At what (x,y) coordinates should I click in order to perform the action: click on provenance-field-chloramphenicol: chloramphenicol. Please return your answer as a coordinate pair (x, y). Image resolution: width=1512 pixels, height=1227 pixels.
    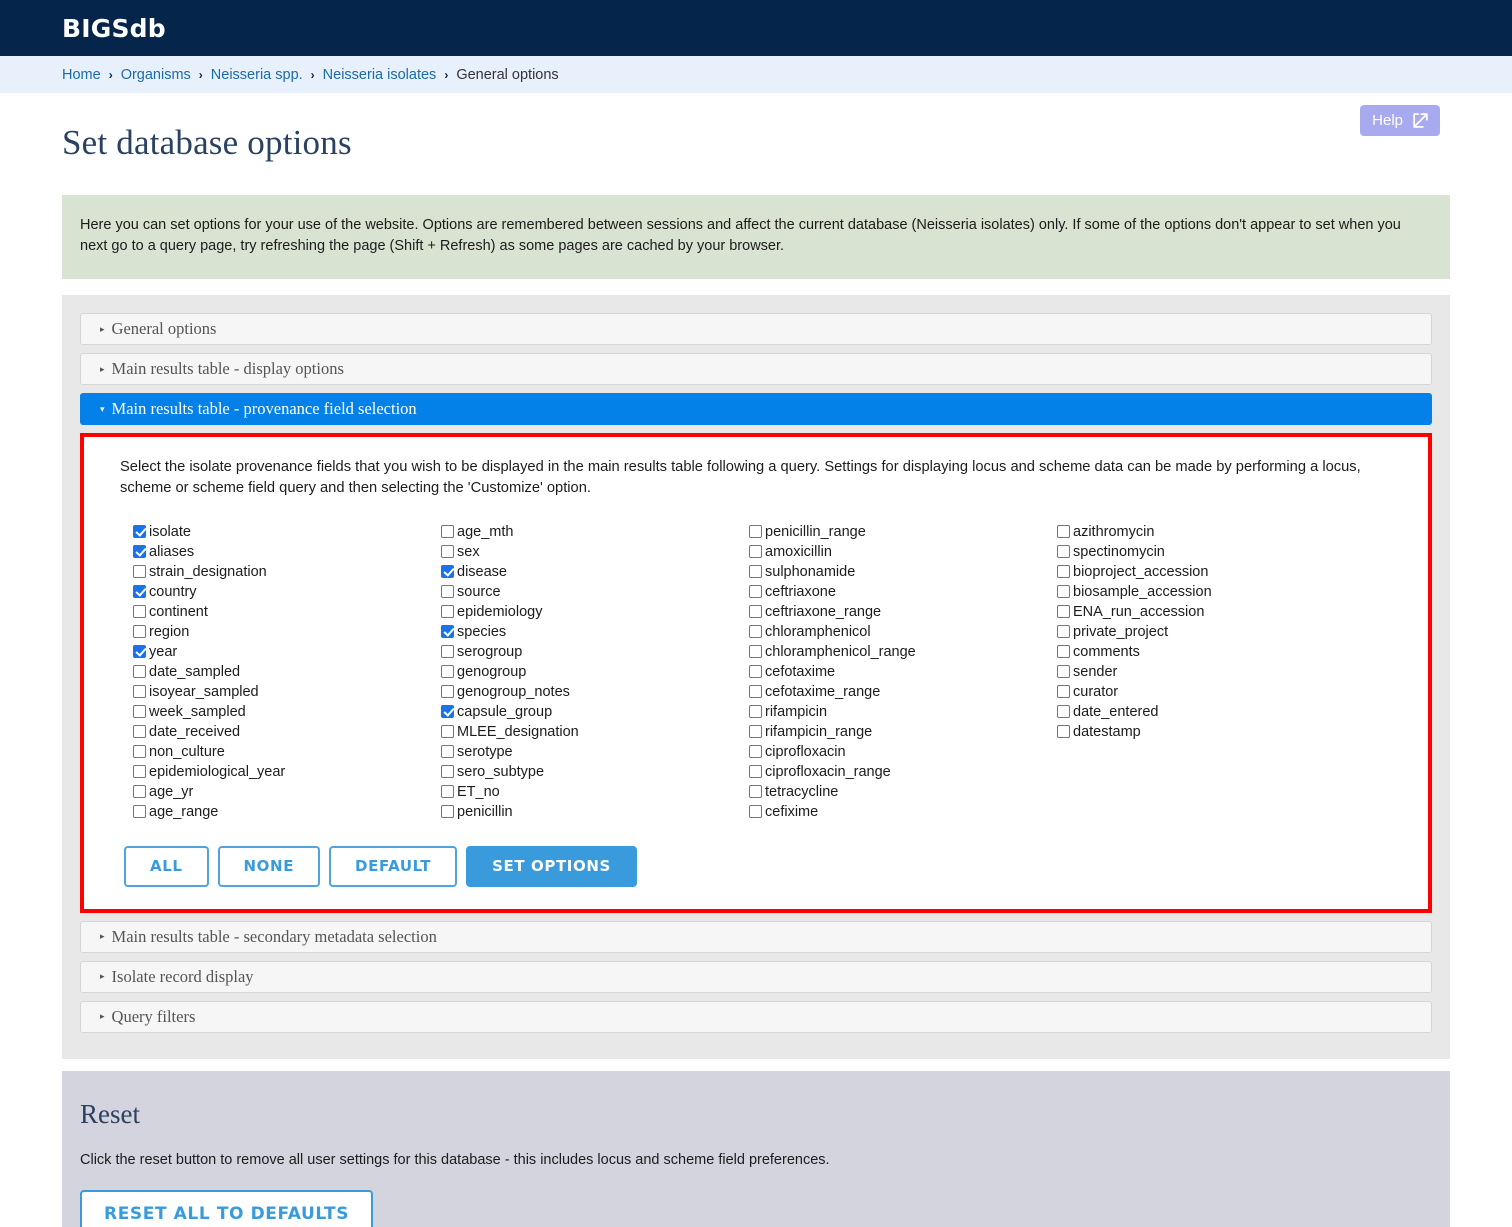
    Looking at the image, I should click on (903, 632).